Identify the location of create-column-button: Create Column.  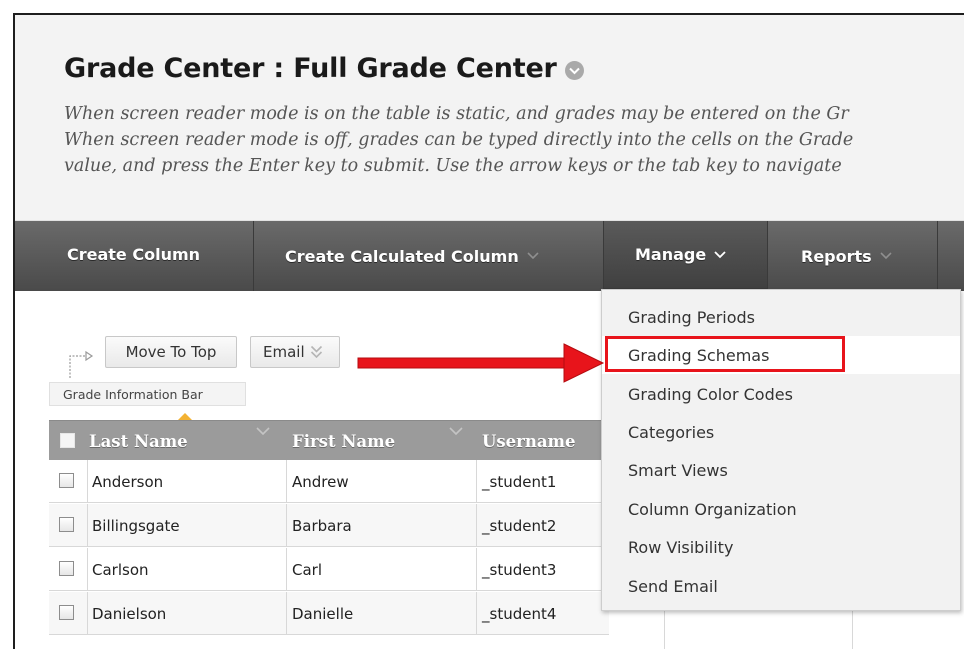
(134, 256).